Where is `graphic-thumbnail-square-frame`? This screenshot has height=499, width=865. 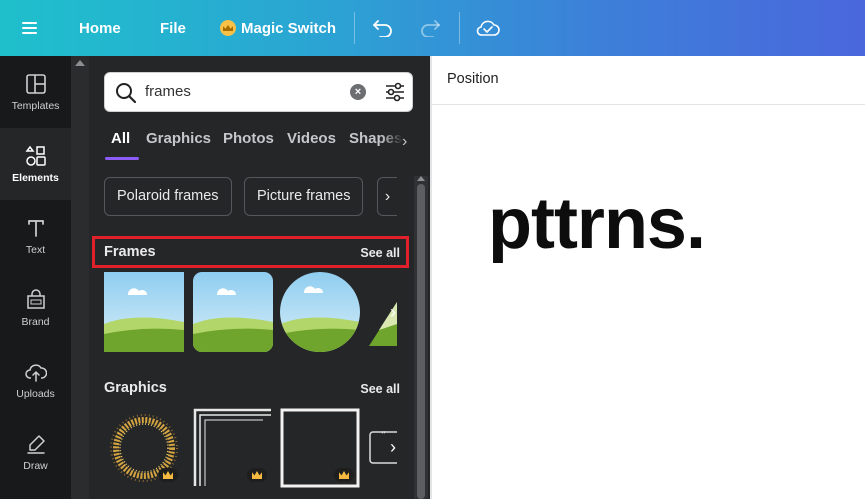
graphic-thumbnail-square-frame is located at coordinates (320, 448).